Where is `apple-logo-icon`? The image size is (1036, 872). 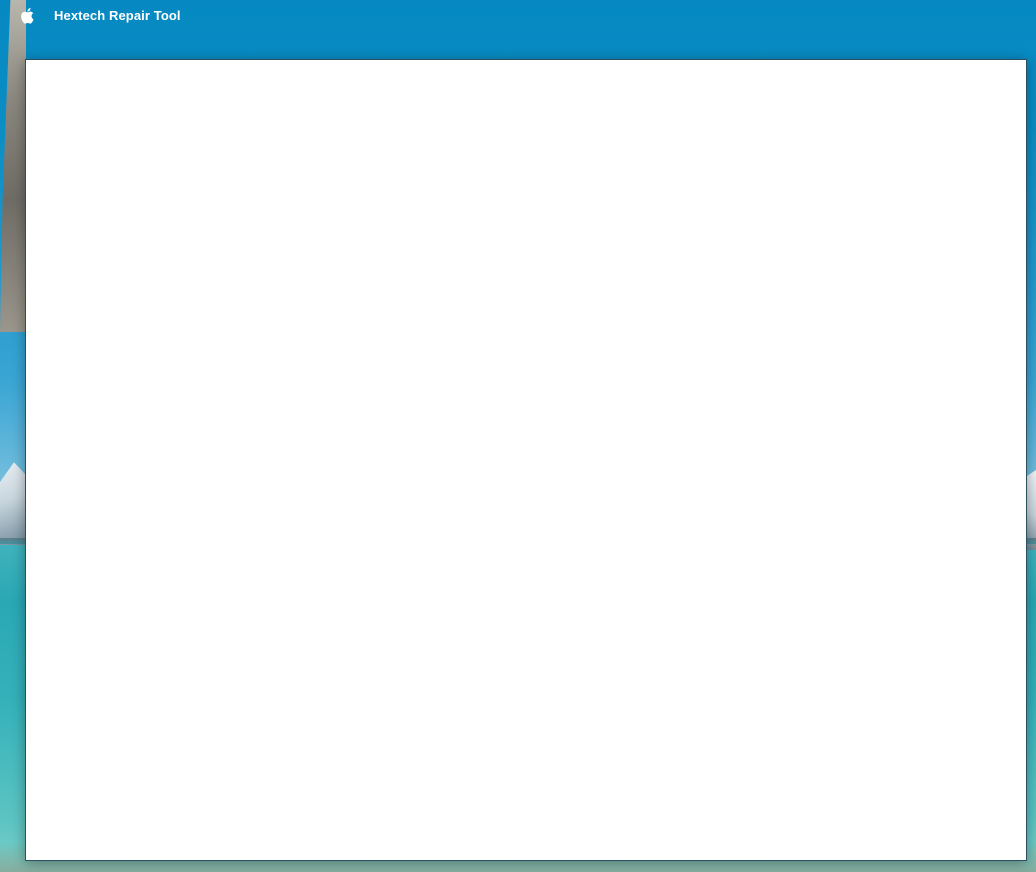
apple-logo-icon is located at coordinates (27, 15).